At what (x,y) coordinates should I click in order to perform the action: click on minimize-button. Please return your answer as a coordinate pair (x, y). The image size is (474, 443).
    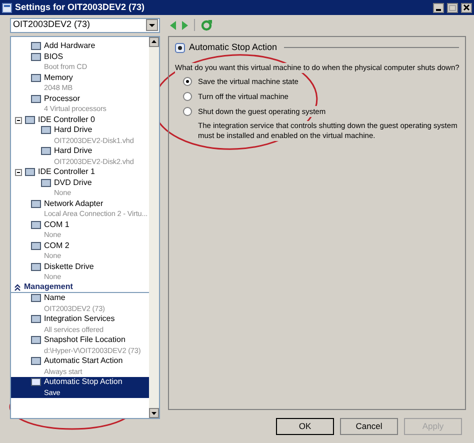
    Looking at the image, I should click on (438, 7).